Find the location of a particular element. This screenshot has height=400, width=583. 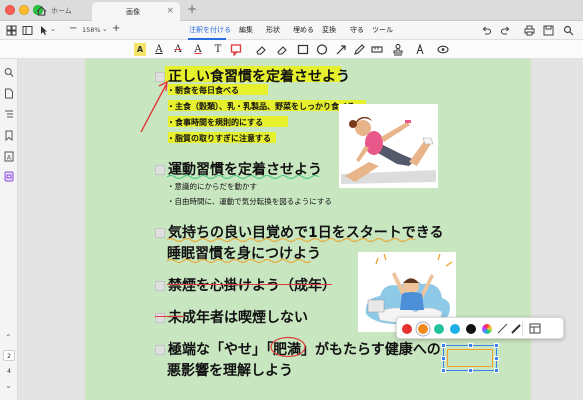

eye-icon is located at coordinates (443, 49).